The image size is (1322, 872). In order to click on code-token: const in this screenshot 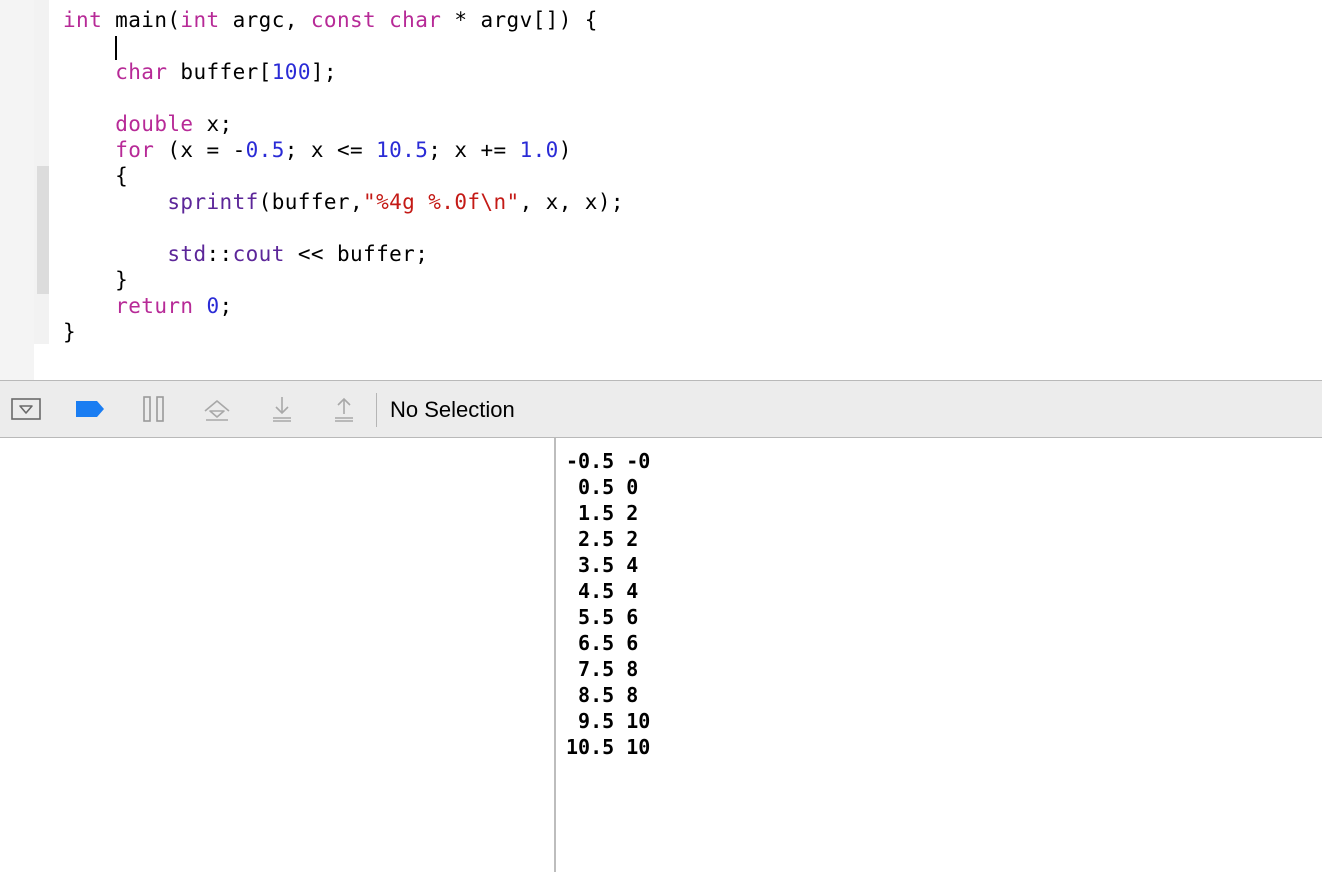, I will do `click(343, 20)`.